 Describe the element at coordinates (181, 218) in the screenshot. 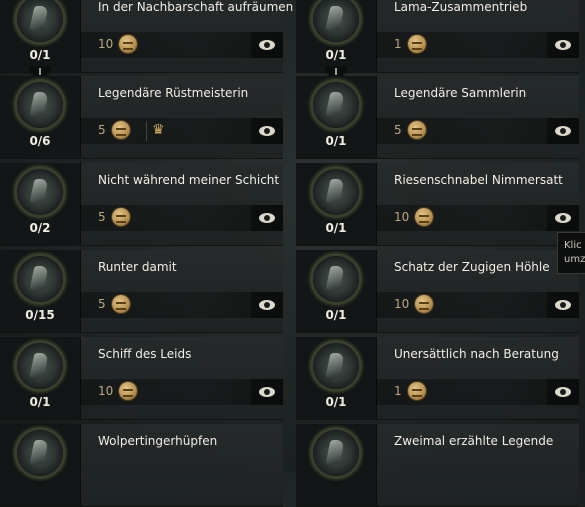

I see `reward-bar: 5` at that location.